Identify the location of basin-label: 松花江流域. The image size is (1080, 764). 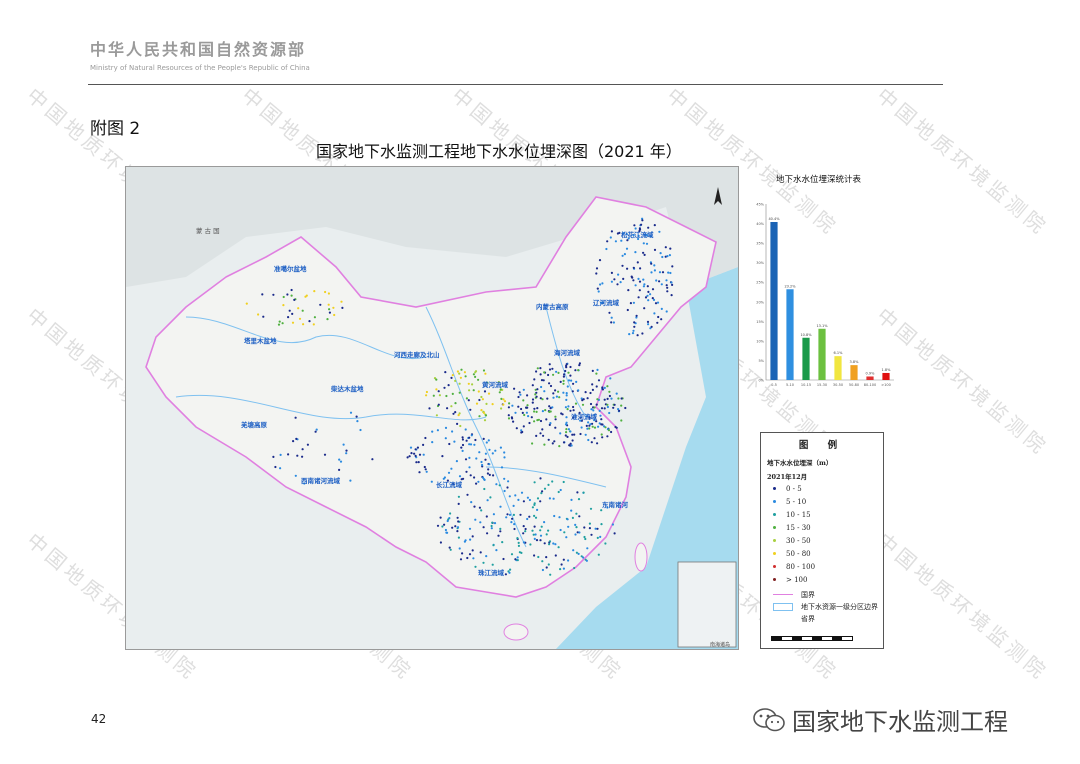
(637, 235).